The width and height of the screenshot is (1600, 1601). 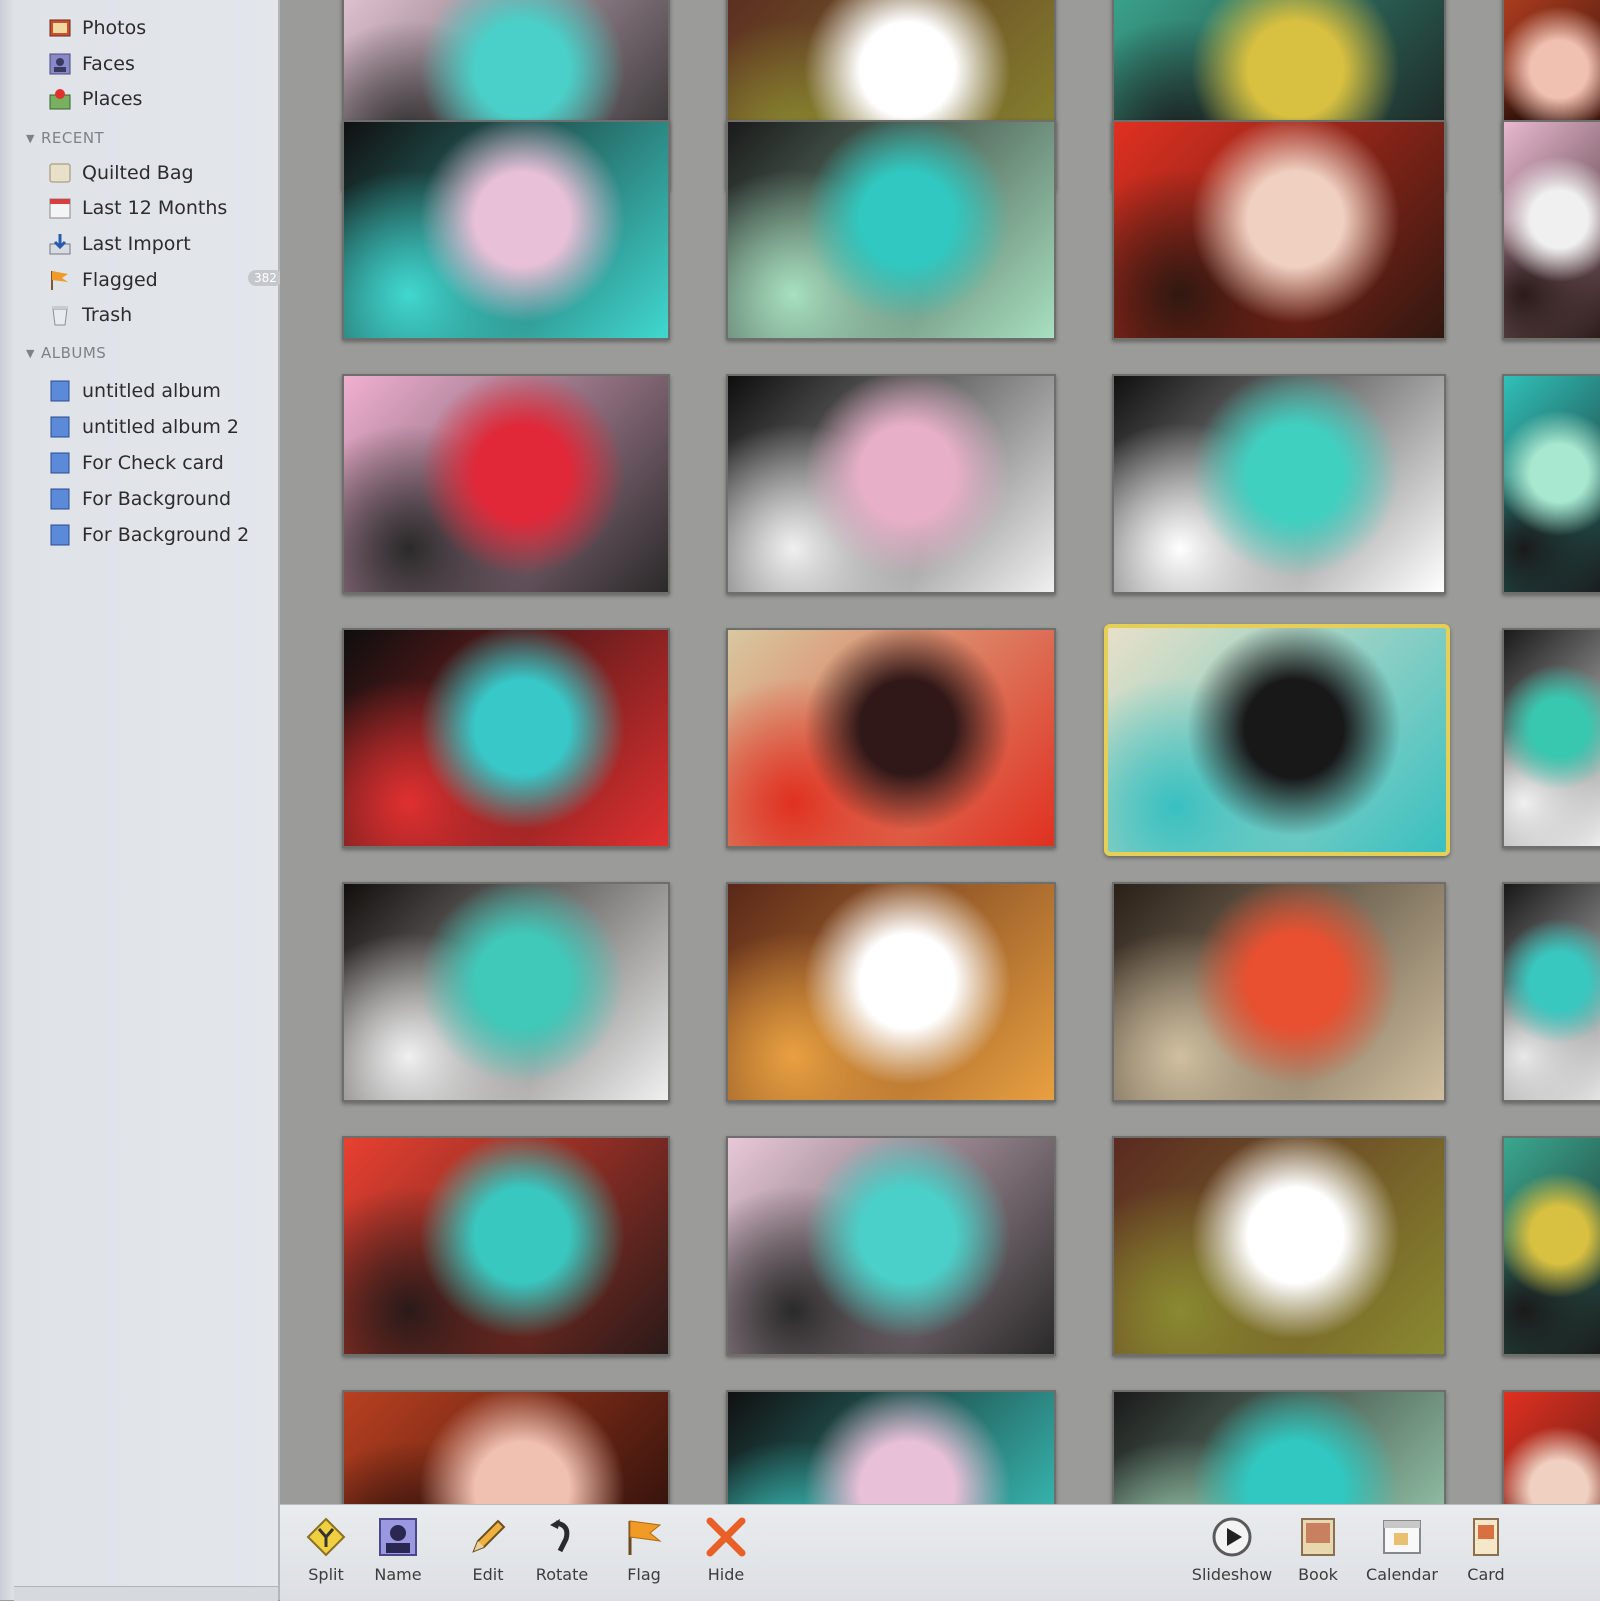 What do you see at coordinates (398, 1574) in the screenshot?
I see `toolbar-label: Name` at bounding box center [398, 1574].